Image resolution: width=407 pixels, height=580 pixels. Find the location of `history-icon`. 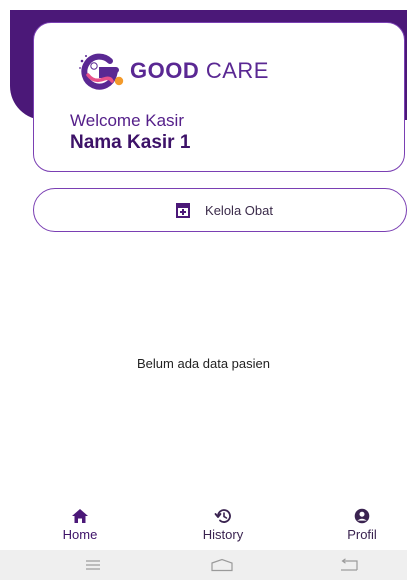

history-icon is located at coordinates (222, 516).